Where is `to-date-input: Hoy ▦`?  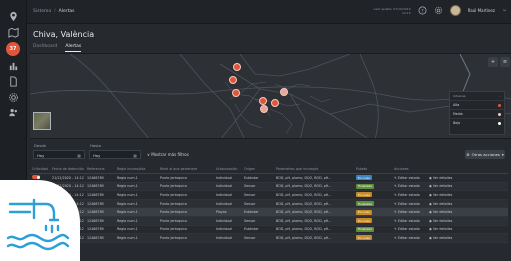 to-date-input: Hoy ▦ is located at coordinates (115, 154).